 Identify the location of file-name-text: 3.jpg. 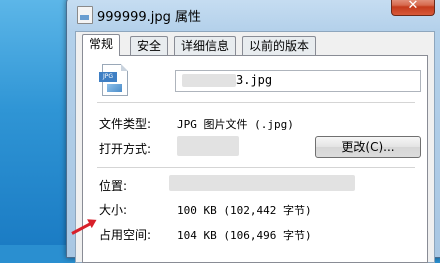
(254, 80).